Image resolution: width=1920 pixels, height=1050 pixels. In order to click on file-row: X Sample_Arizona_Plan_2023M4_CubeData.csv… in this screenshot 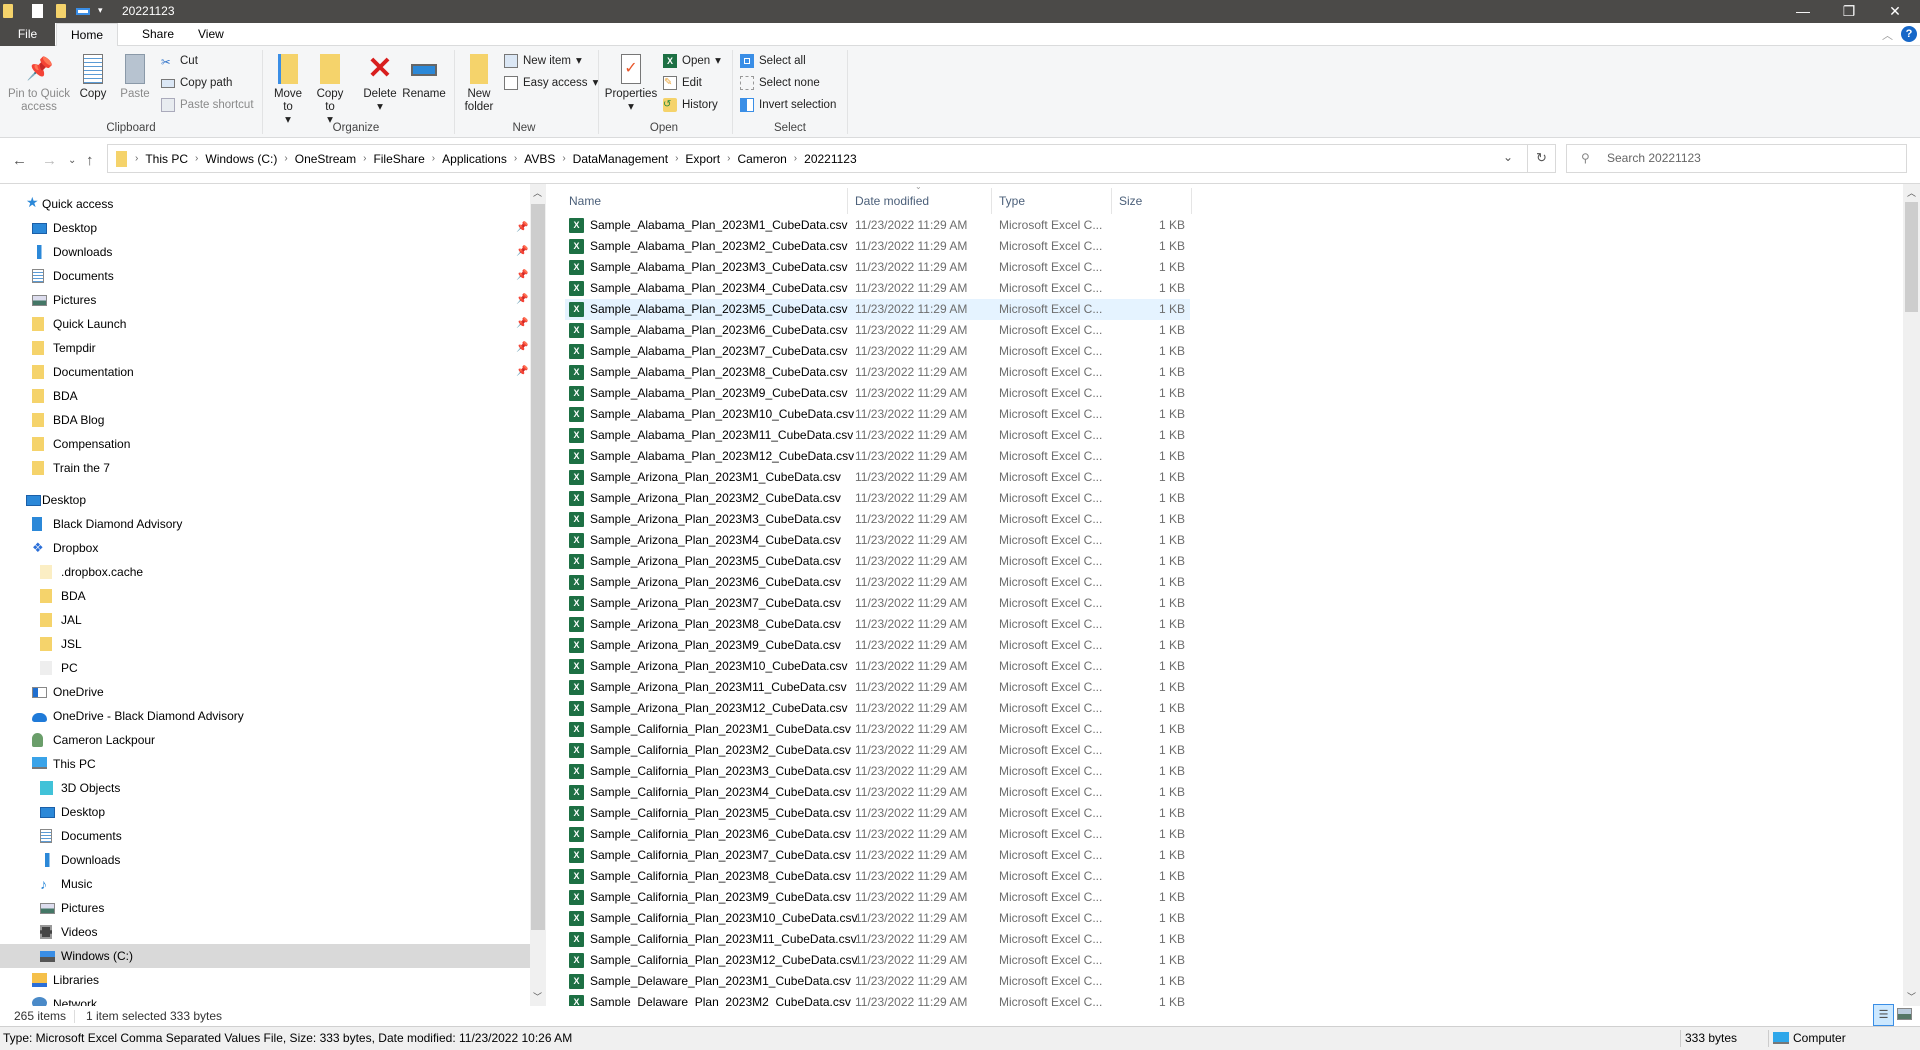, I will do `click(877, 540)`.